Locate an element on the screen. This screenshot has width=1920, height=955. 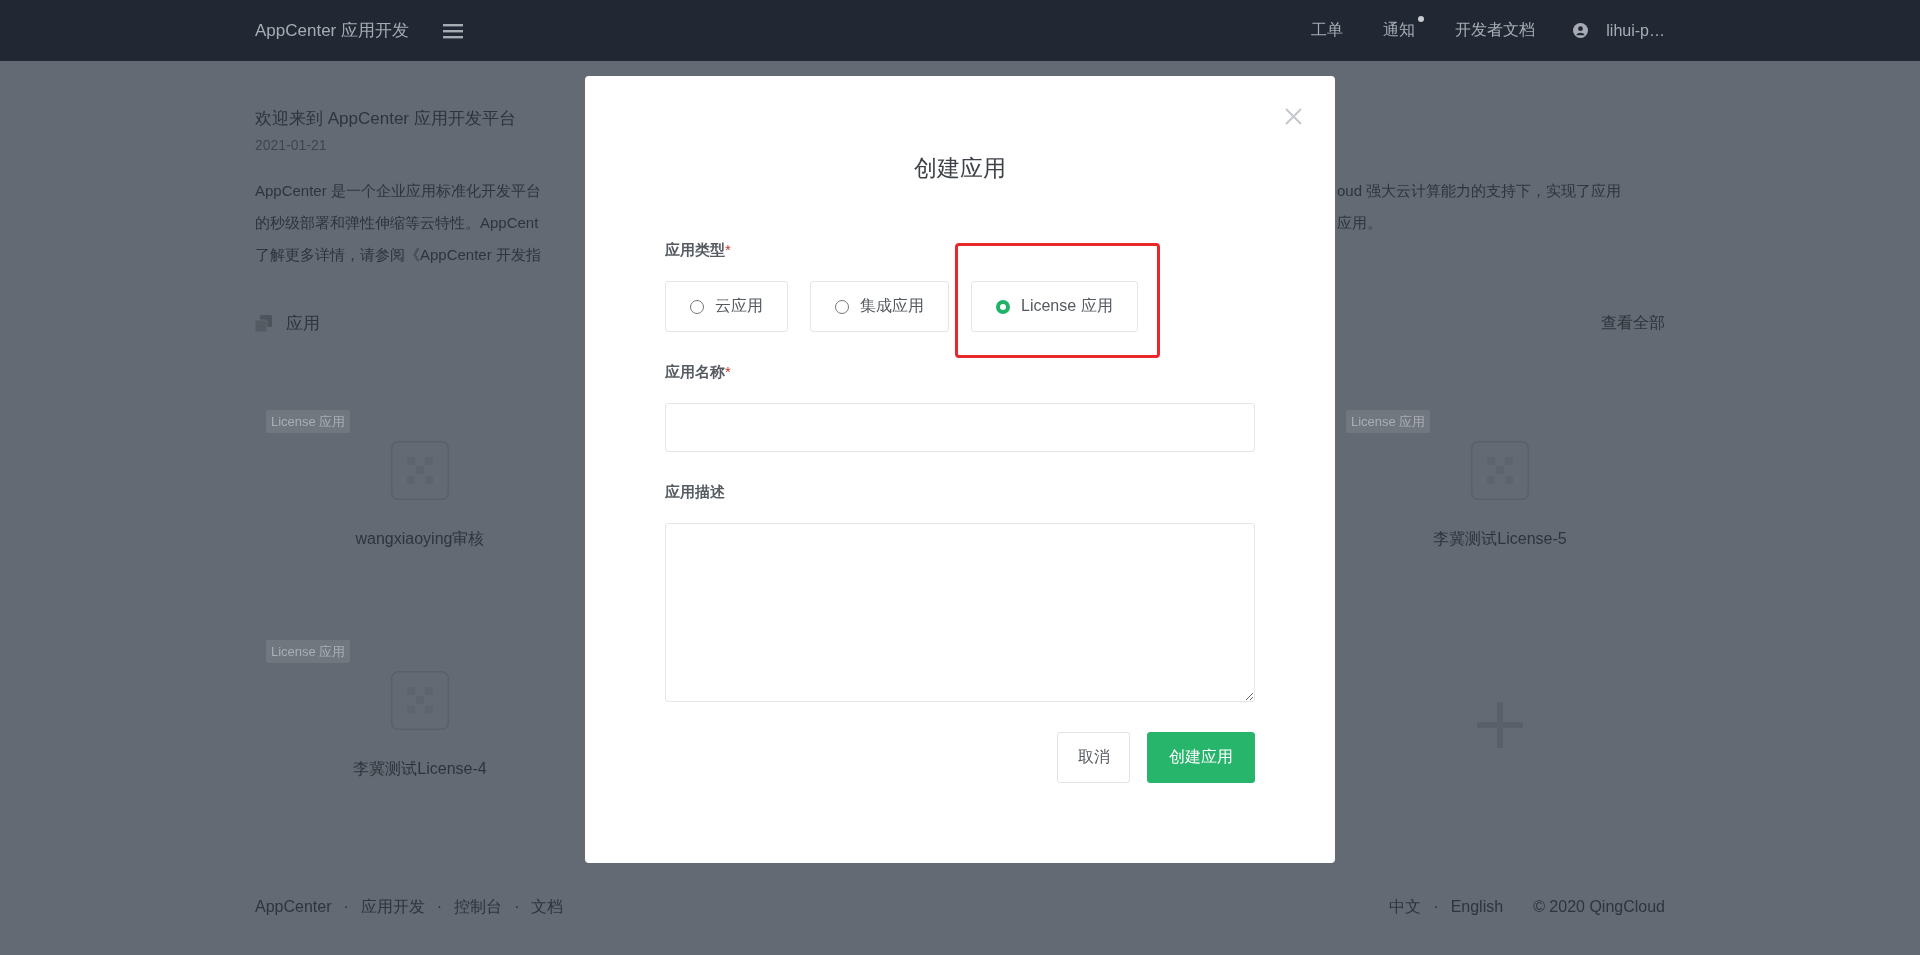
description-field is located at coordinates (960, 612).